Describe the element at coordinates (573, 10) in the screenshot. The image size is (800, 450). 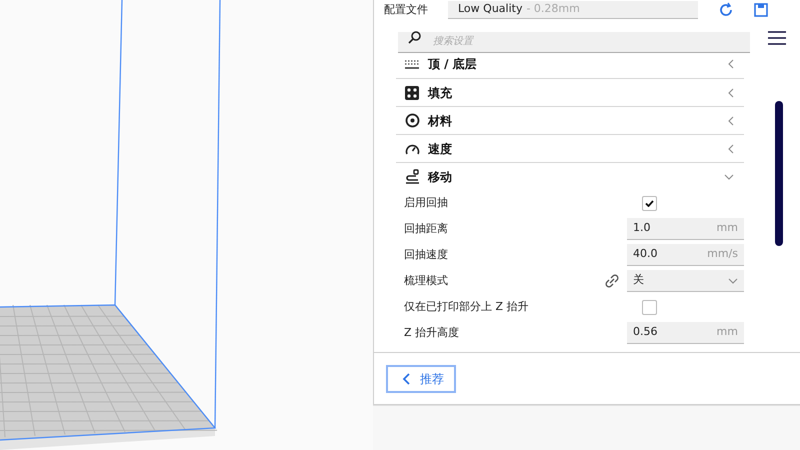
I see `profile-dropdown: Low Quality - 0.28mm` at that location.